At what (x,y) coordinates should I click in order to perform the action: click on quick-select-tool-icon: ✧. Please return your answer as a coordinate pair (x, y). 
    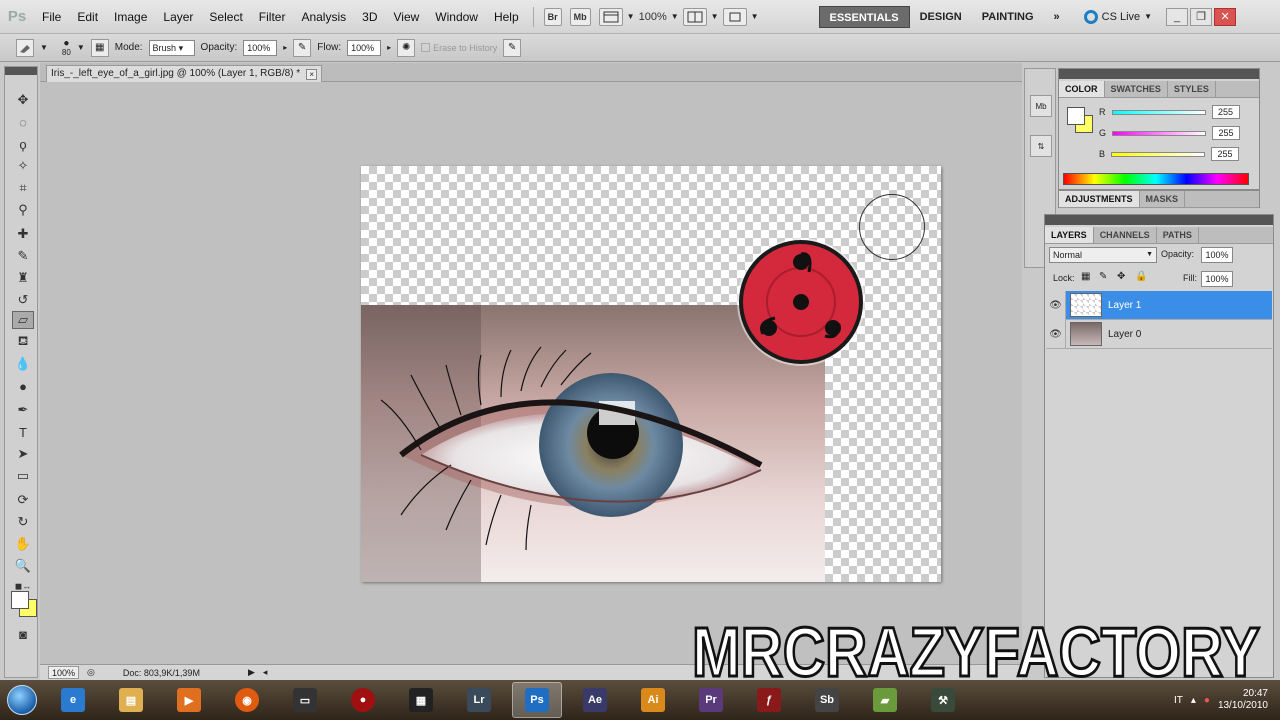
    Looking at the image, I should click on (23, 166).